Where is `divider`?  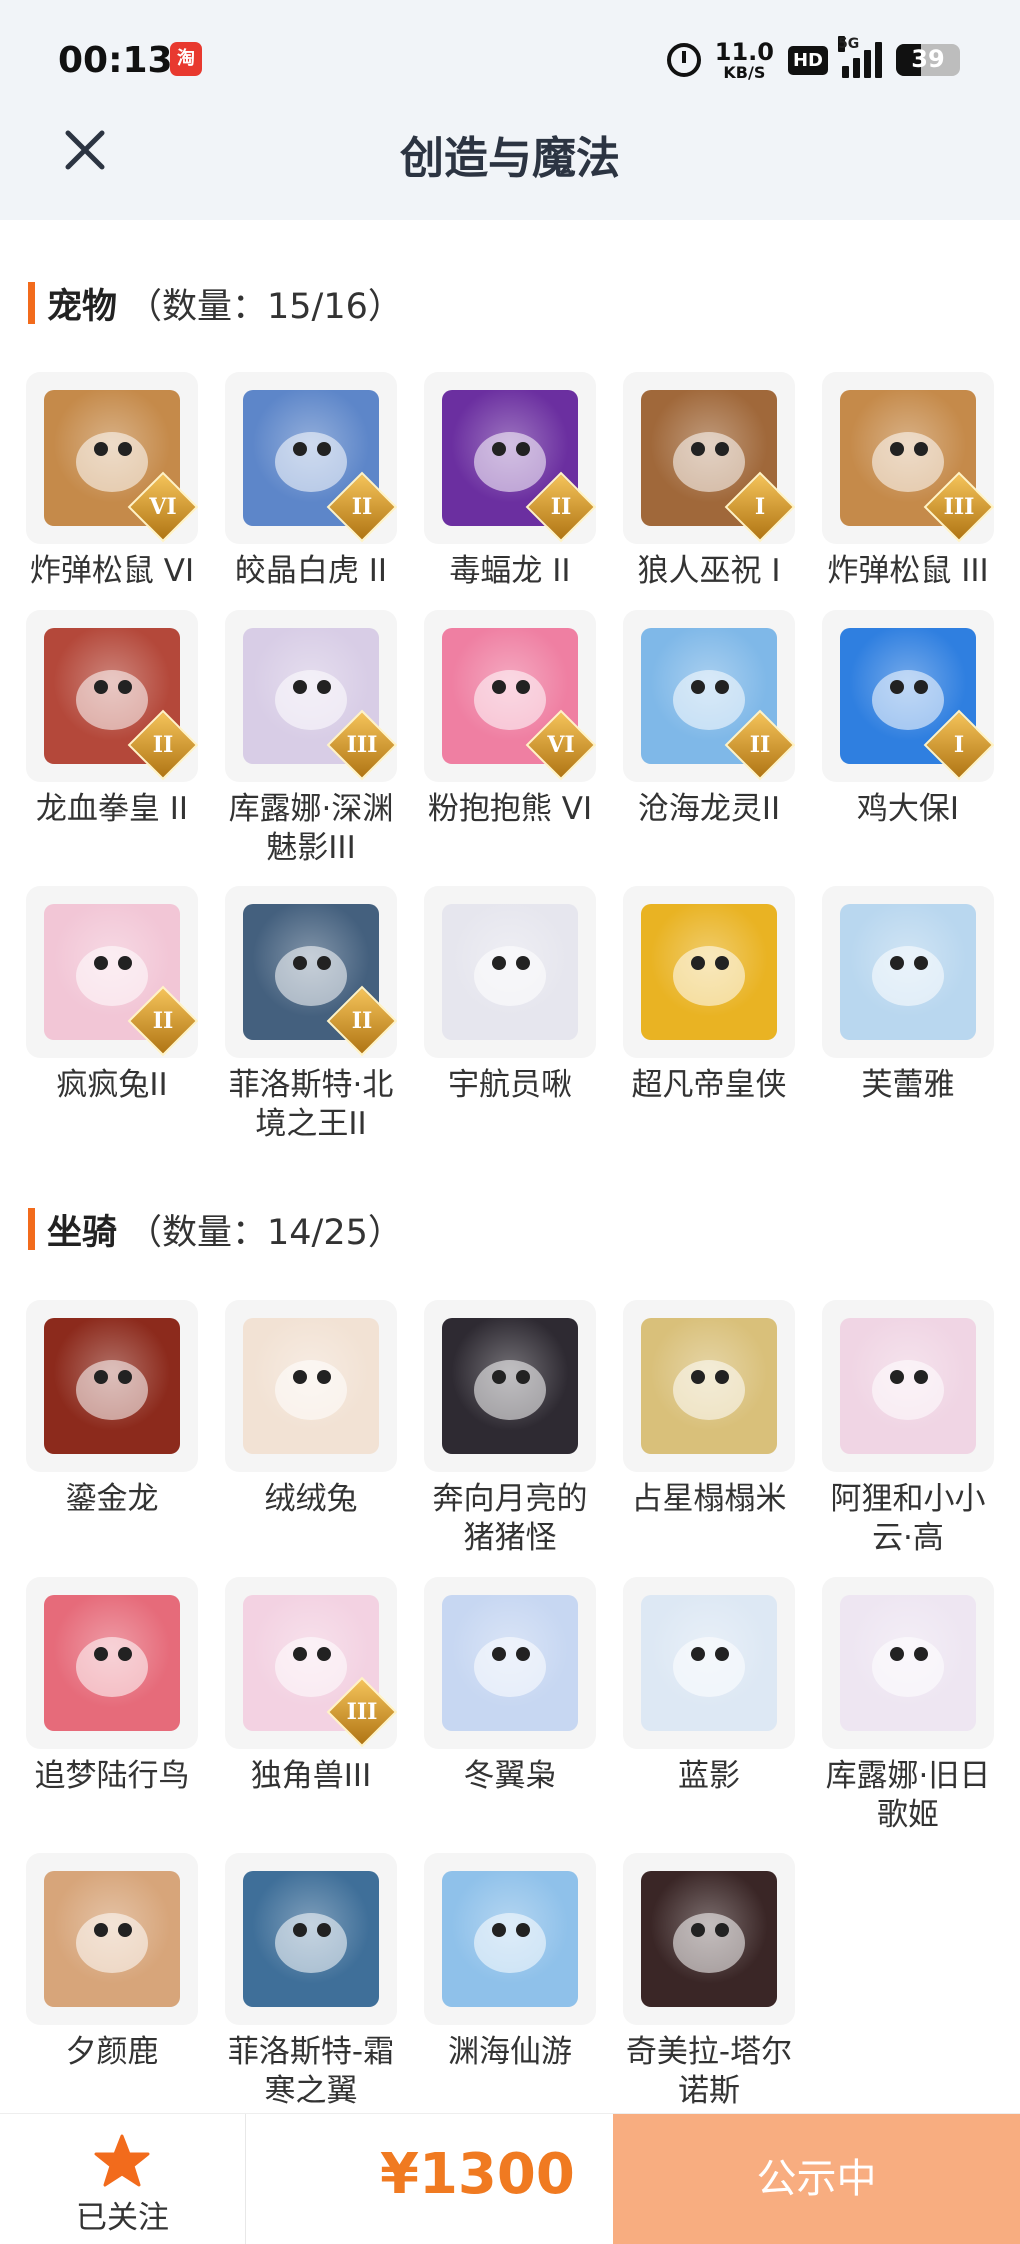
divider is located at coordinates (245, 2179).